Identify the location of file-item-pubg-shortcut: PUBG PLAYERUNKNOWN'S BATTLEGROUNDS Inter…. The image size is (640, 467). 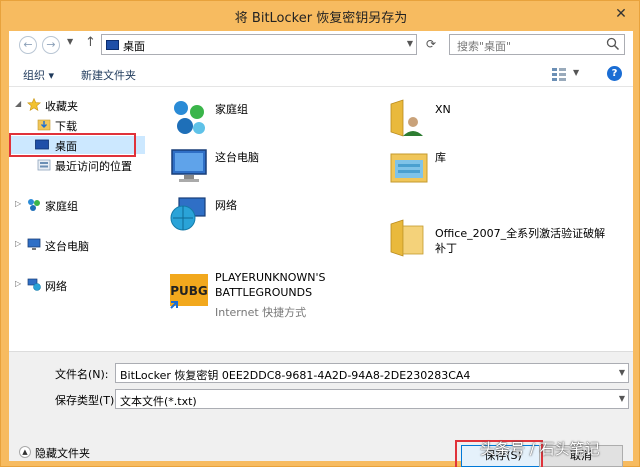
(279, 295).